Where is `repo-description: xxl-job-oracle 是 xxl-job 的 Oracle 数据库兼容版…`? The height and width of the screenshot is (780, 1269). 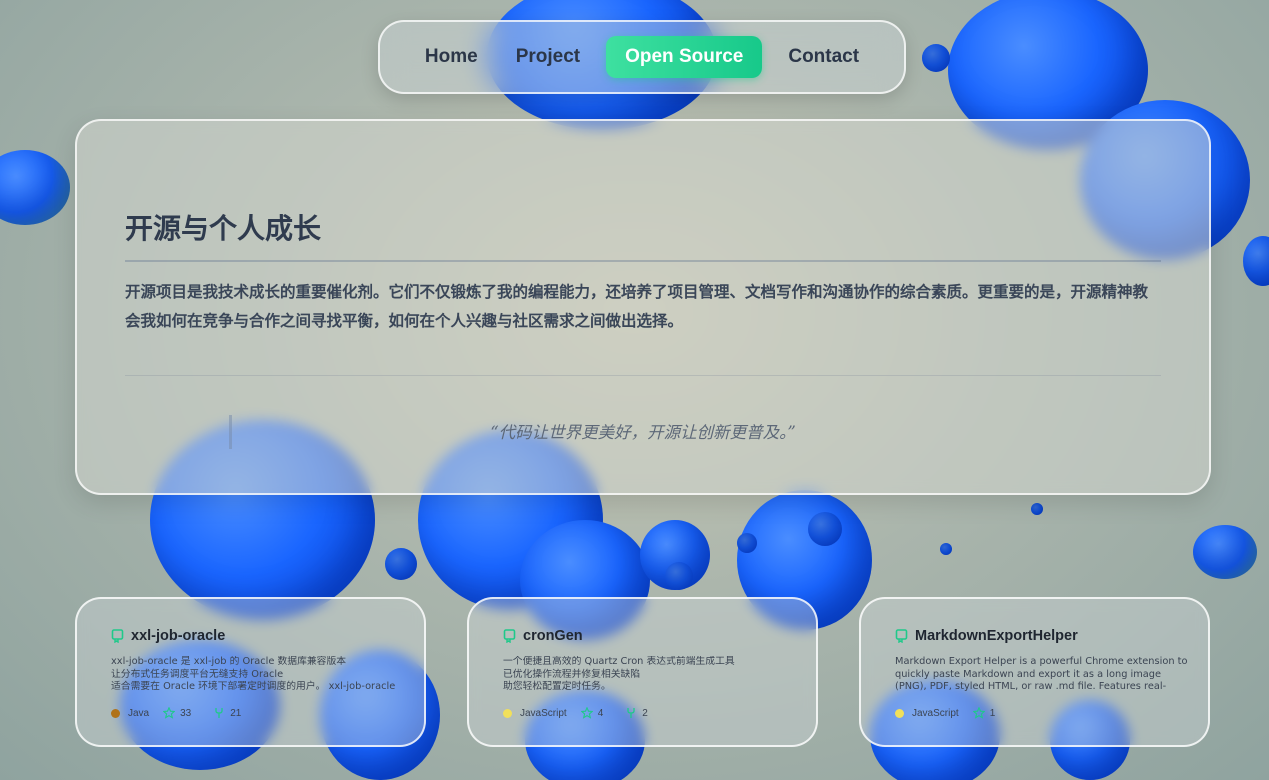
repo-description: xxl-job-oracle 是 xxl-job 的 Oracle 数据库兼容版… is located at coordinates (253, 674).